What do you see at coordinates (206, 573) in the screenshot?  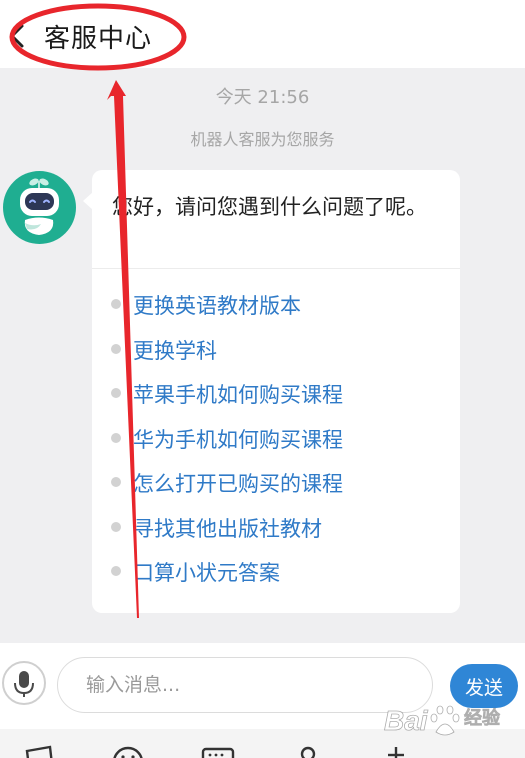 I see `quick-question-label: 口算小状元答案` at bounding box center [206, 573].